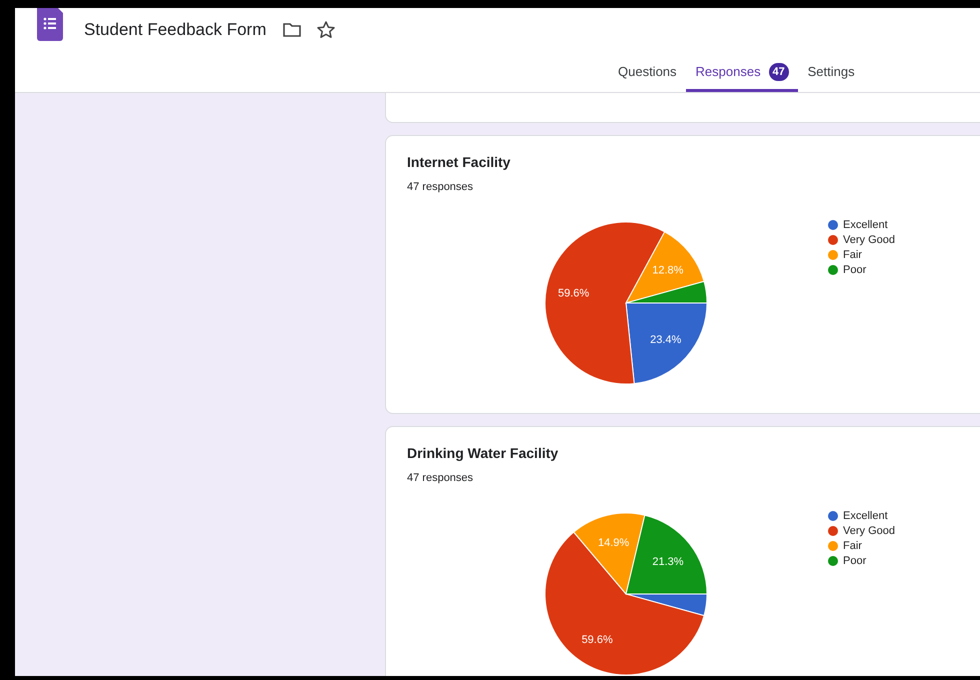  I want to click on question-title: Drinking Water Facility, so click(483, 453).